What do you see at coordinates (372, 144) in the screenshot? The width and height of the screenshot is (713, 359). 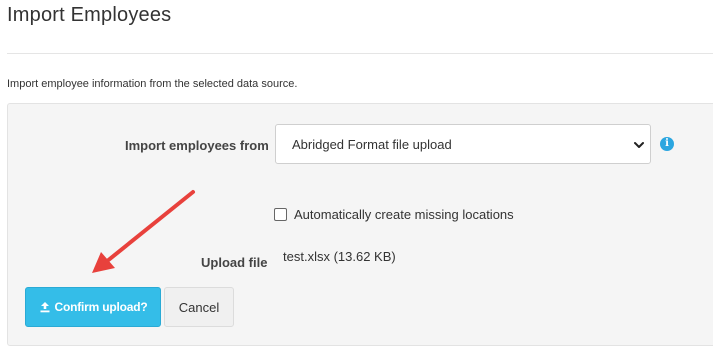 I see `import-source-selected-value: Abridged Format file upload` at bounding box center [372, 144].